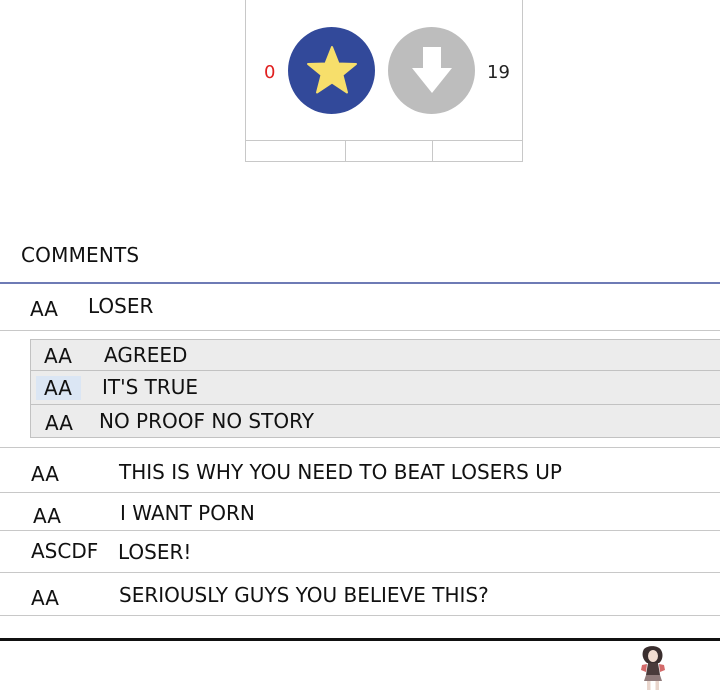 This screenshot has height=700, width=720. Describe the element at coordinates (80, 255) in the screenshot. I see `comments-heading: COMMENTS` at that location.